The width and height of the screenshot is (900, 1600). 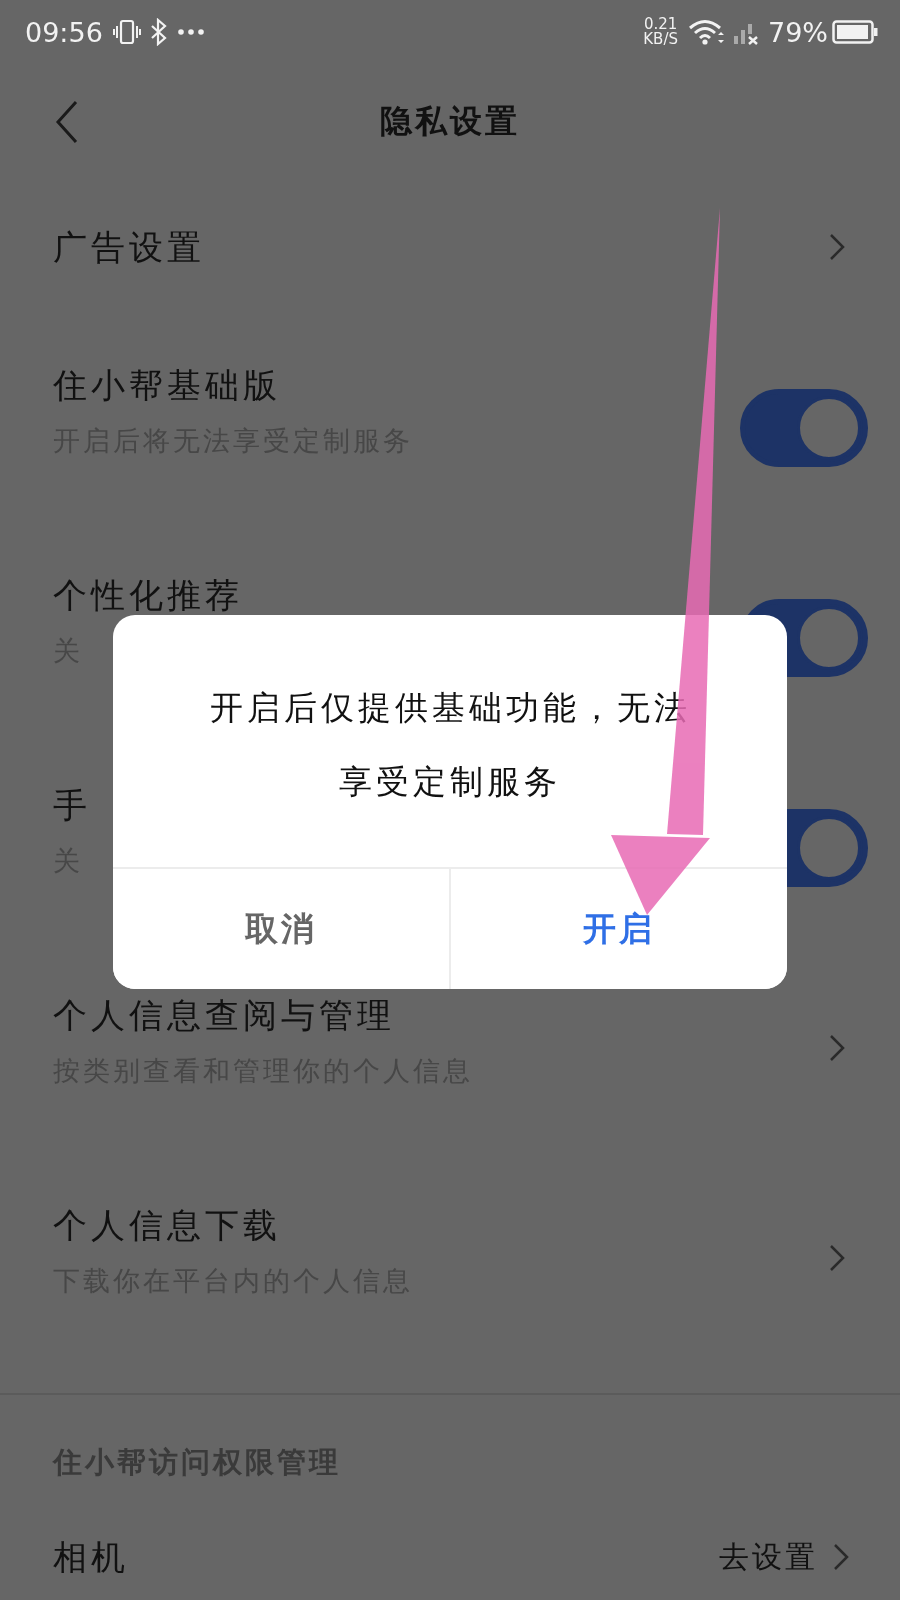 What do you see at coordinates (126, 32) in the screenshot?
I see `vibrate-icon` at bounding box center [126, 32].